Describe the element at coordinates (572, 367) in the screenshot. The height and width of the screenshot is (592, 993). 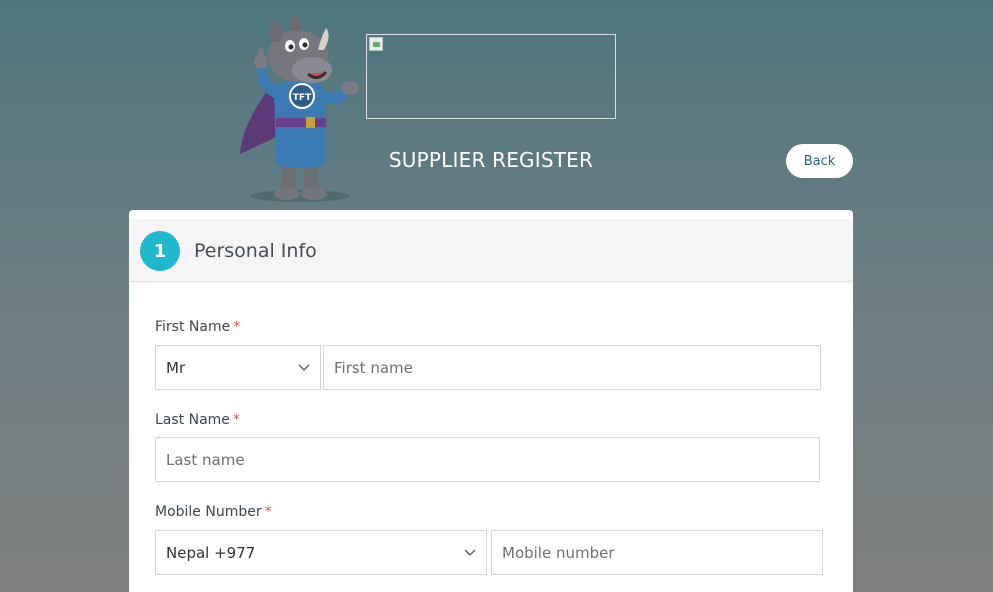
I see `first-name-input` at that location.